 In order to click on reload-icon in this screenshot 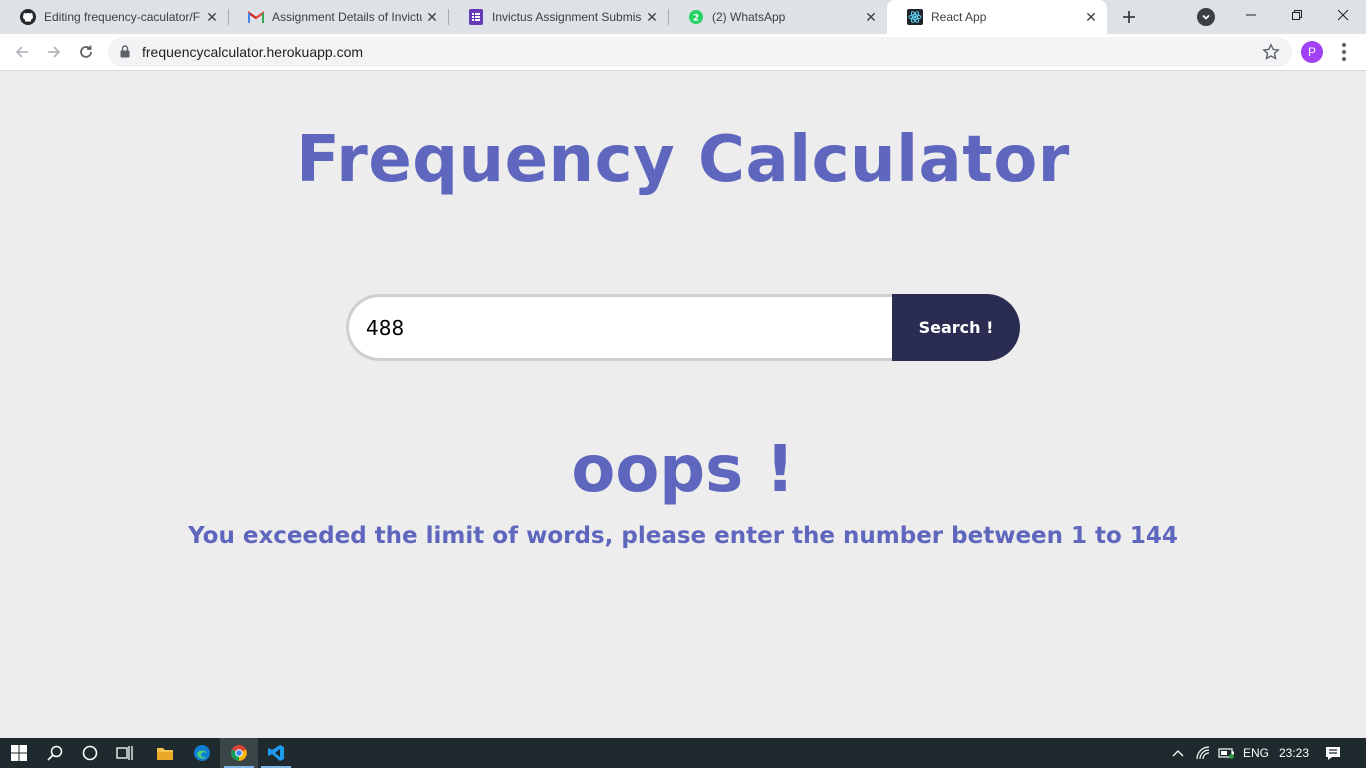, I will do `click(86, 51)`.